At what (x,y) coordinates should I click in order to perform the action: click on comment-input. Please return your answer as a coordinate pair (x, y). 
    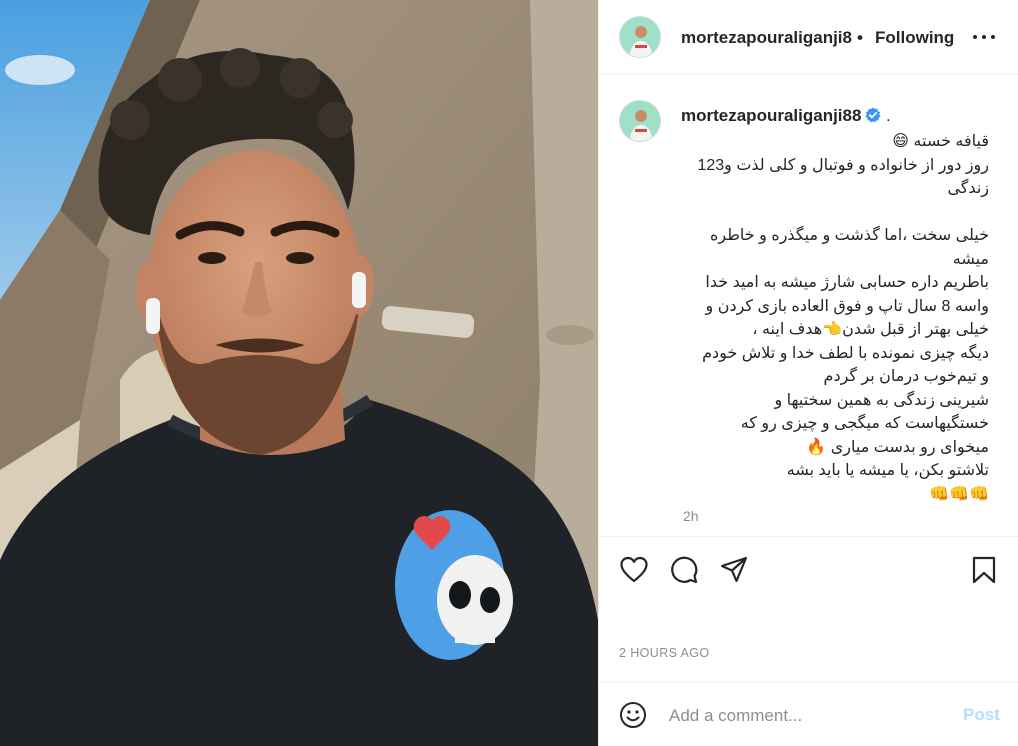
    Looking at the image, I should click on (804, 716).